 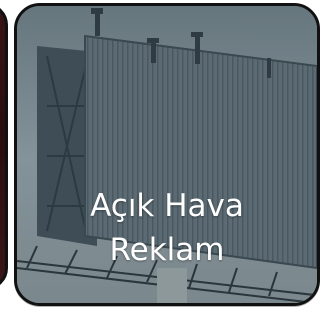 I want to click on card-title-line-1: Açık Hava, so click(x=167, y=206).